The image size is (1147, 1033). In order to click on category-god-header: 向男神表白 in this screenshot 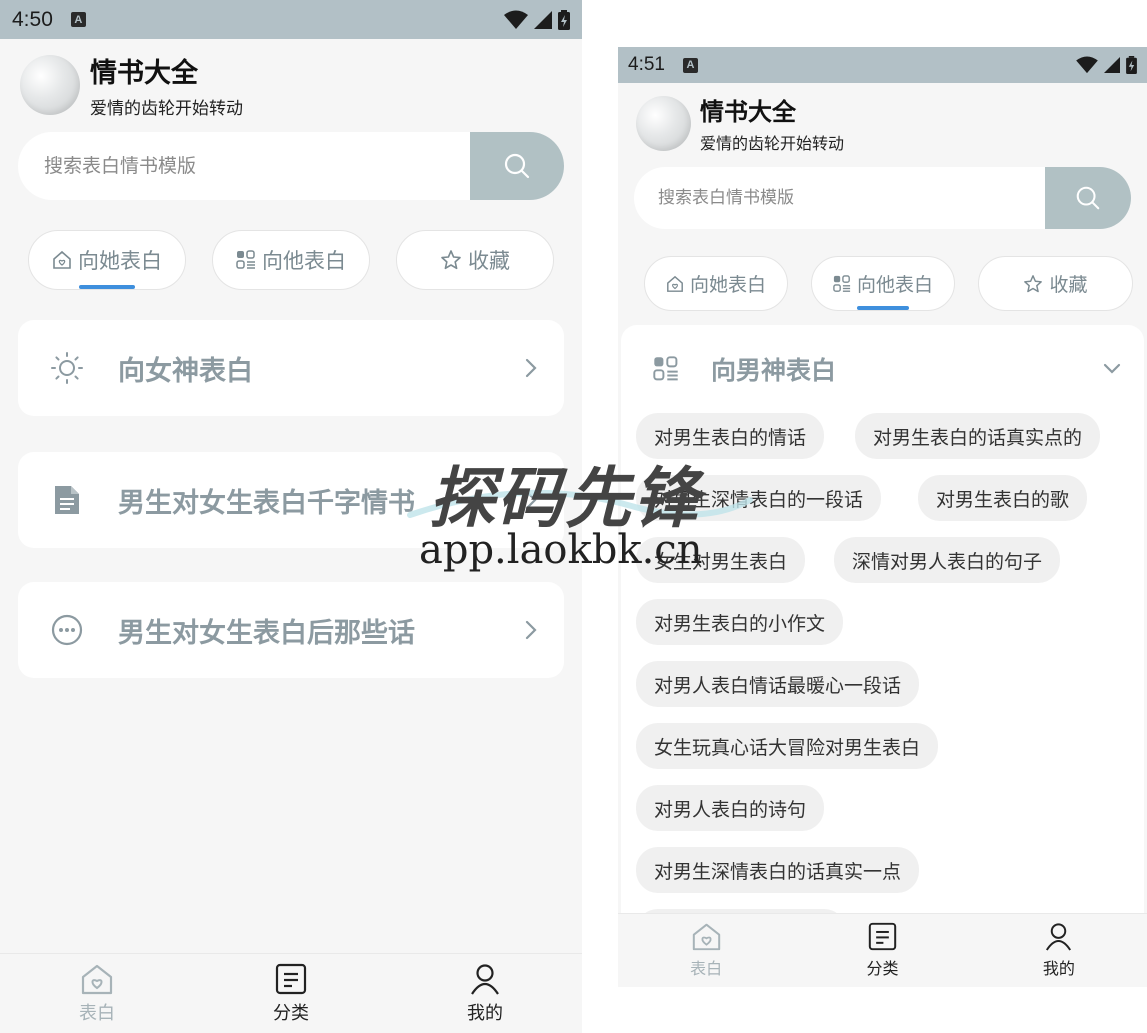, I will do `click(882, 369)`.